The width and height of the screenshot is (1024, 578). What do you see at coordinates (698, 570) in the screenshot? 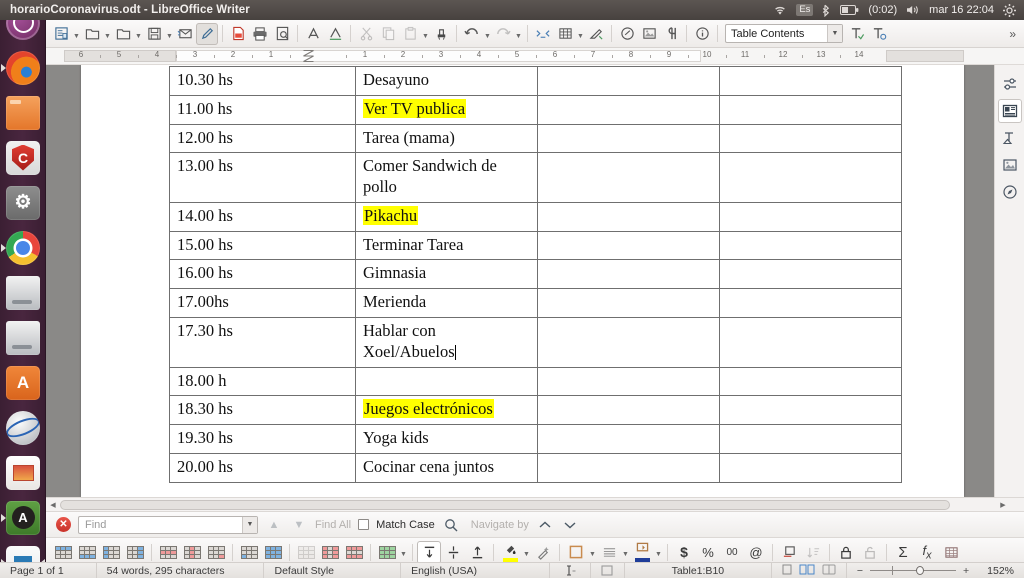
I see `table-cell-indicator: Table1:B10` at bounding box center [698, 570].